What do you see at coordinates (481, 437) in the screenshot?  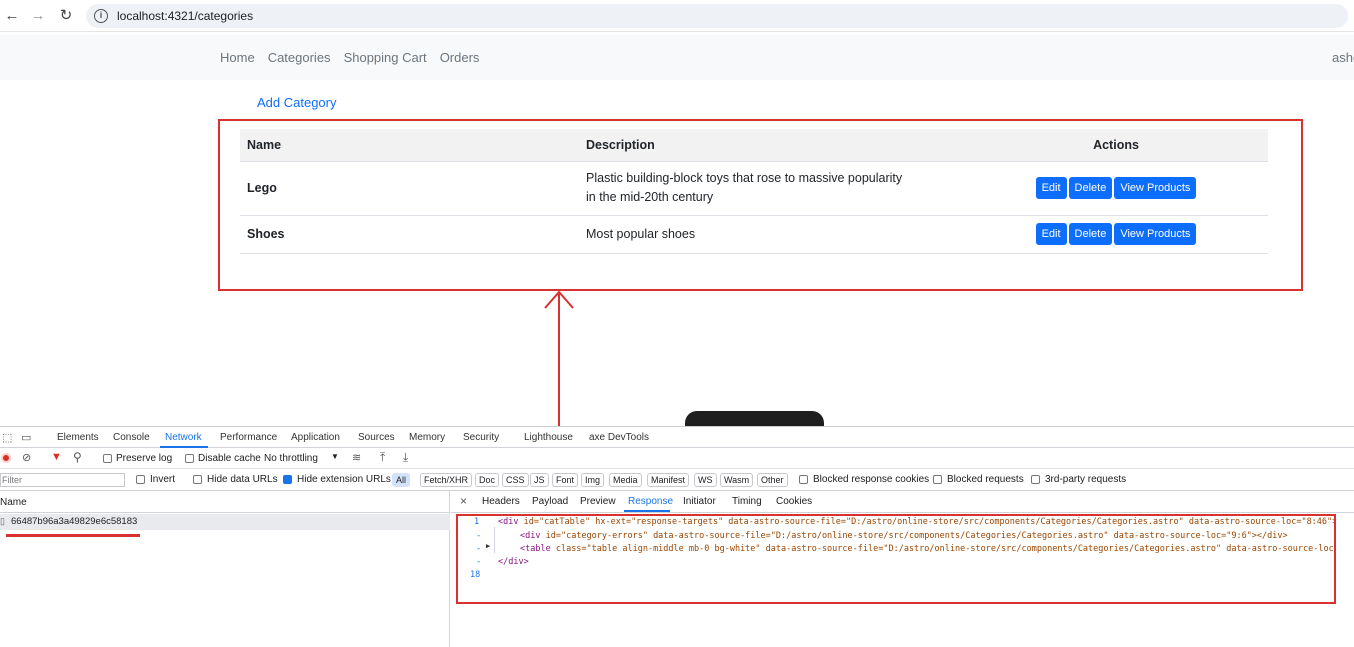 I see `tab-security: Security` at bounding box center [481, 437].